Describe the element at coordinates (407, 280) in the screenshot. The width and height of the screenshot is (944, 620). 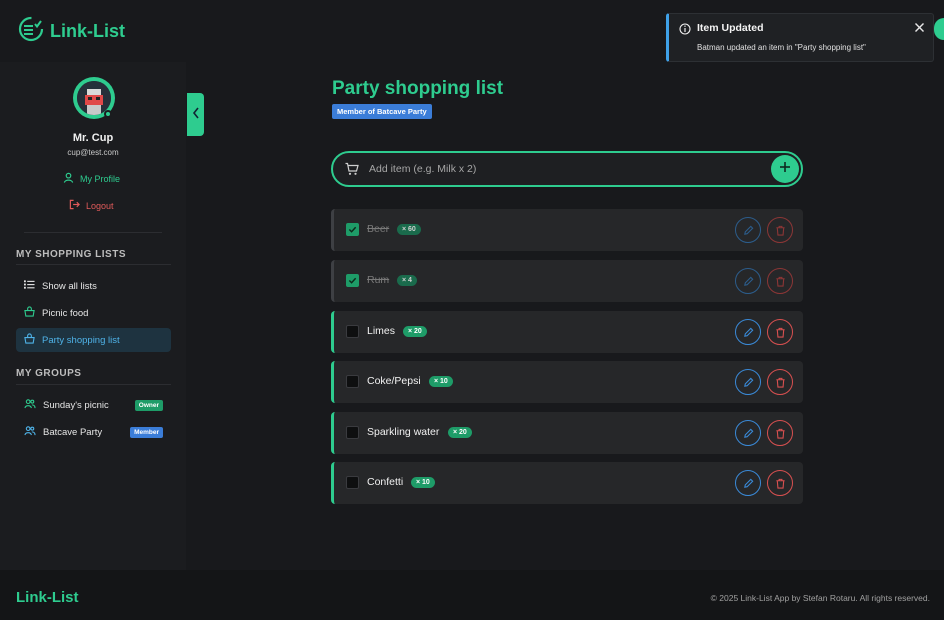
I see `item-quantity-badge: × 4` at that location.